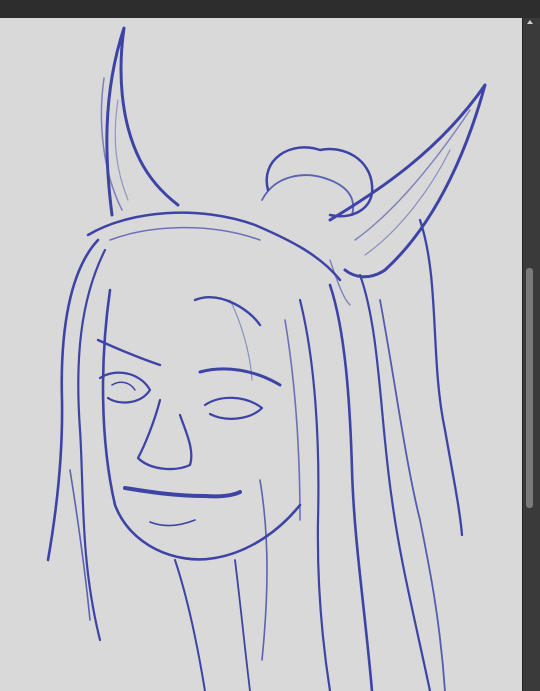 The height and width of the screenshot is (691, 540). What do you see at coordinates (233, 408) in the screenshot?
I see `right-eye` at bounding box center [233, 408].